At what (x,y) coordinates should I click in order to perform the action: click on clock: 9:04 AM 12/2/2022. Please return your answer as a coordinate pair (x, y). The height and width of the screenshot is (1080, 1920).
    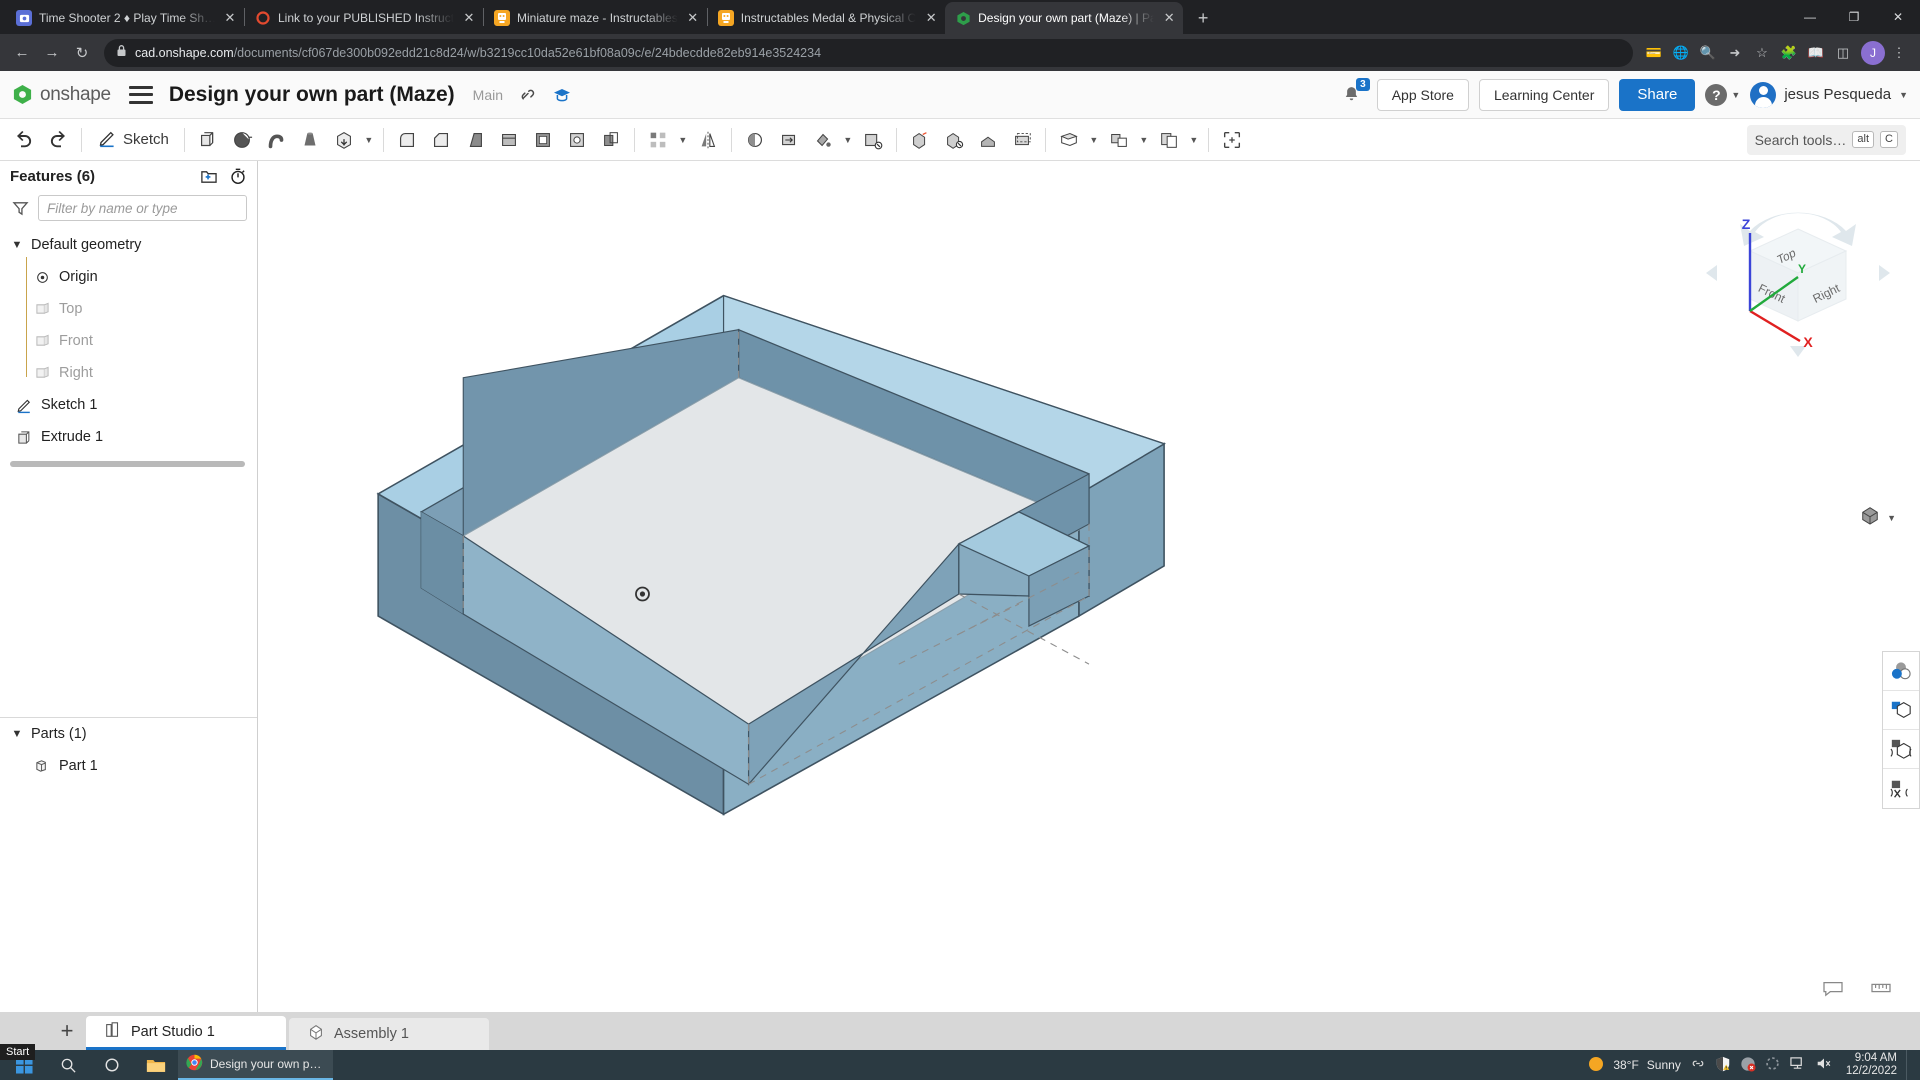
    Looking at the image, I should click on (1869, 1065).